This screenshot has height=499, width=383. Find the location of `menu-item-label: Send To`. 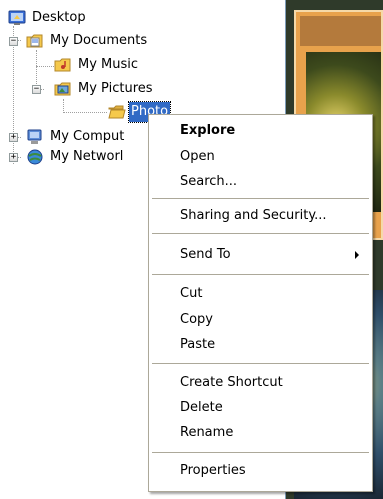

menu-item-label: Send To is located at coordinates (205, 254).